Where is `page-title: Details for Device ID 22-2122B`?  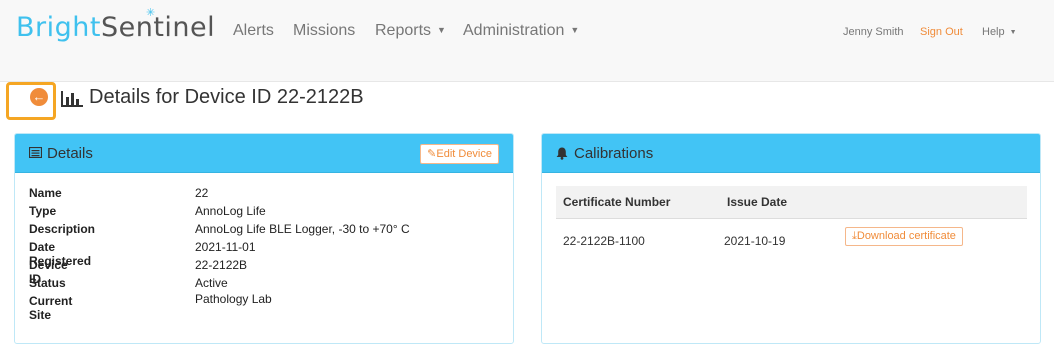
page-title: Details for Device ID 22-2122B is located at coordinates (226, 97).